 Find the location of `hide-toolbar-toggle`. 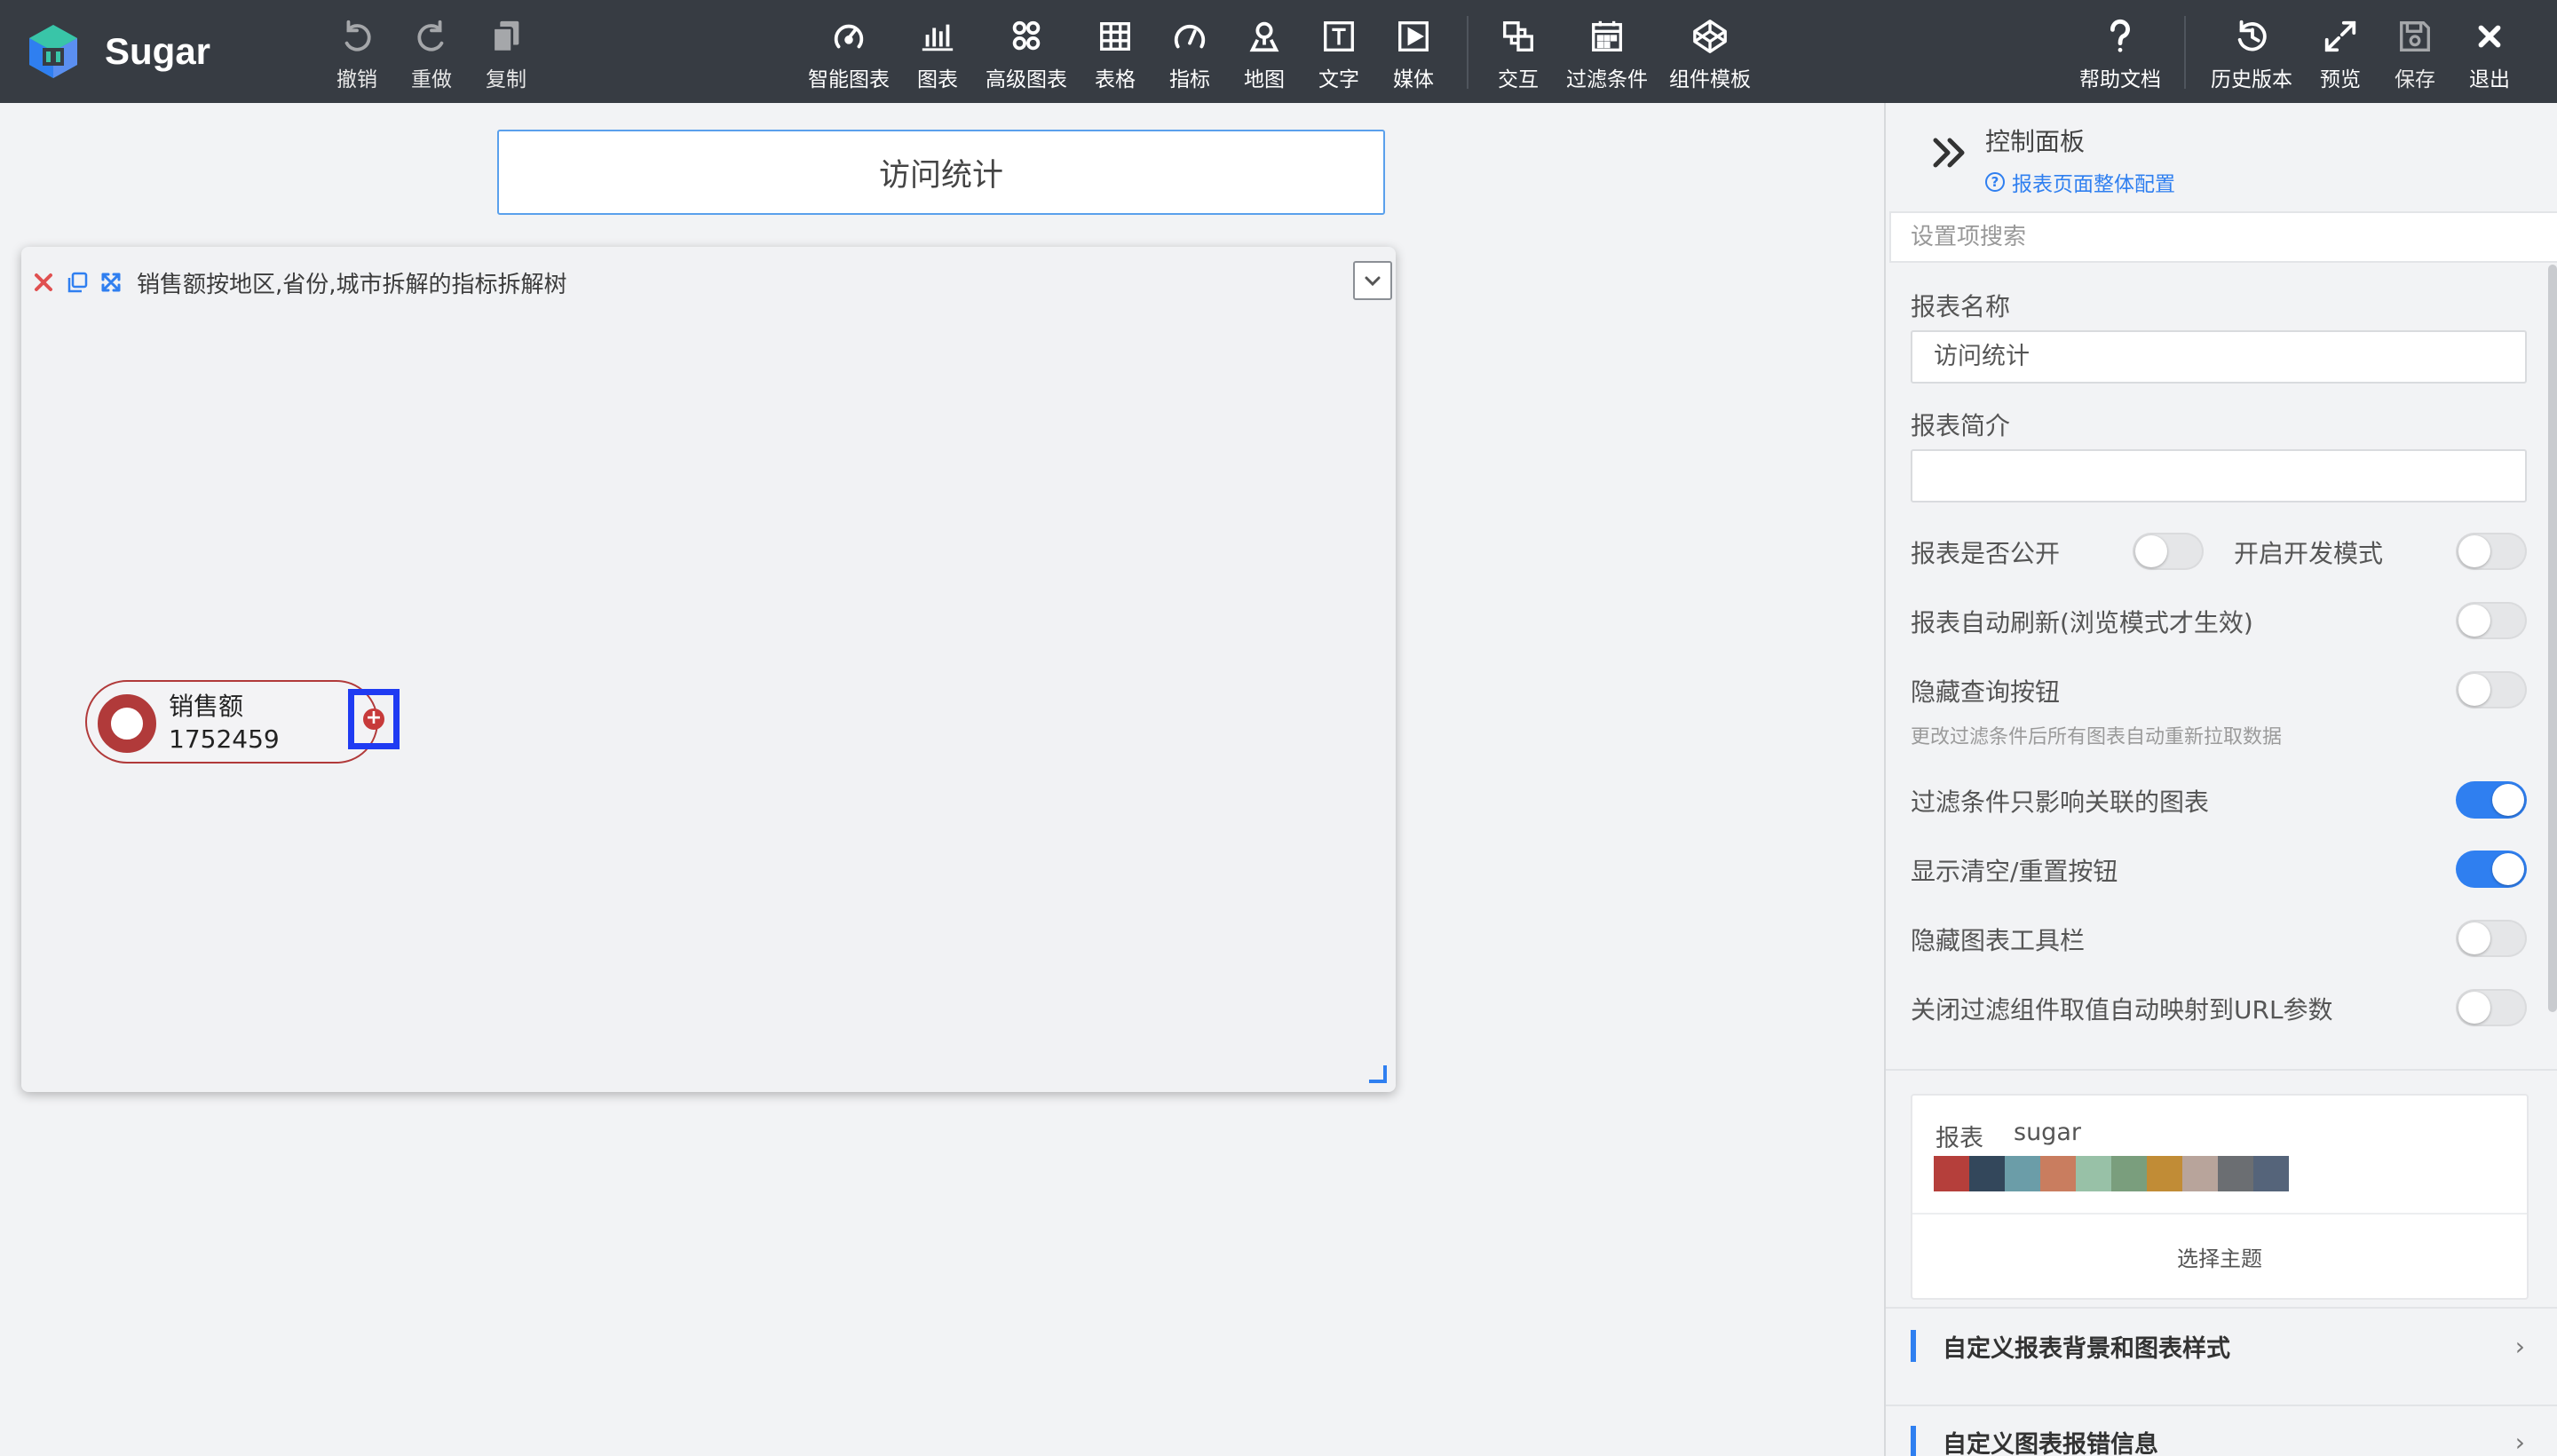

hide-toolbar-toggle is located at coordinates (2491, 938).